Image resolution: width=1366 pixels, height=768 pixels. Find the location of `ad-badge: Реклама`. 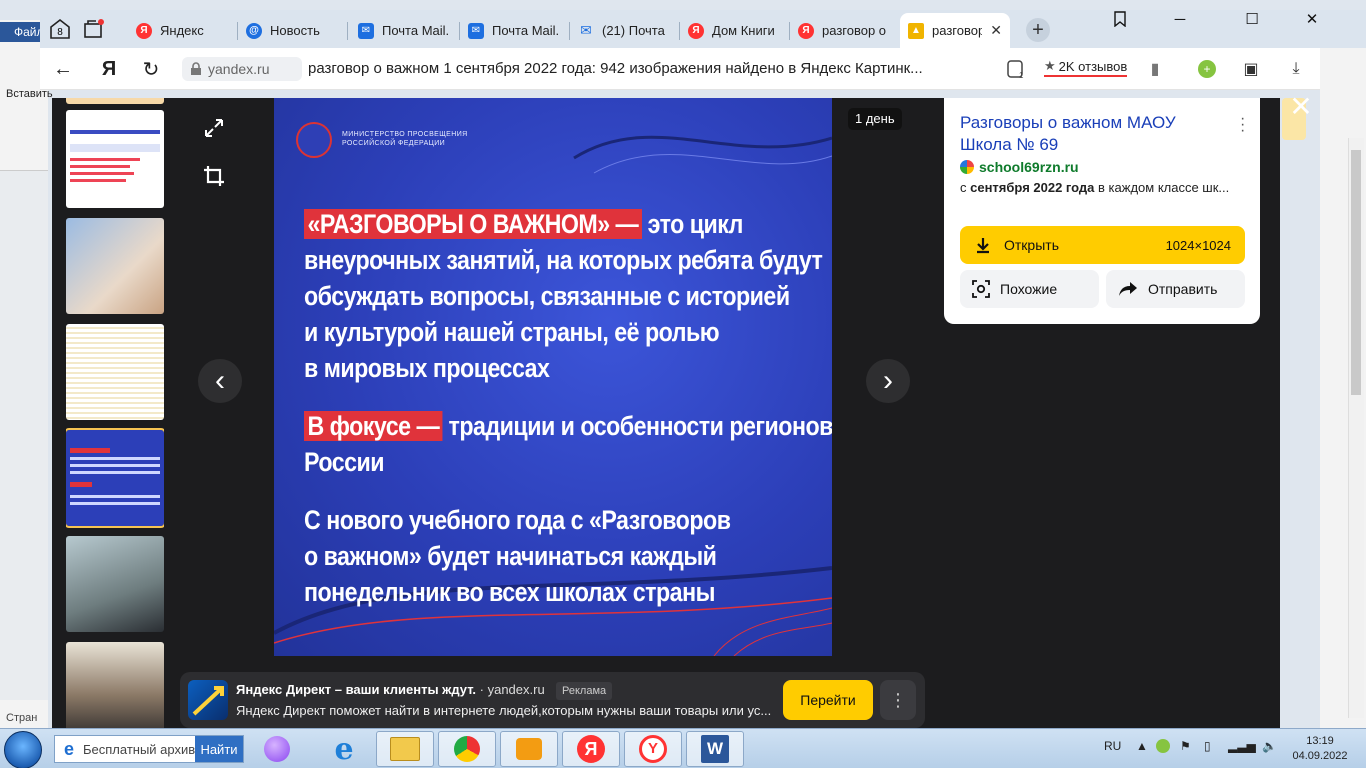

ad-badge: Реклама is located at coordinates (584, 691).